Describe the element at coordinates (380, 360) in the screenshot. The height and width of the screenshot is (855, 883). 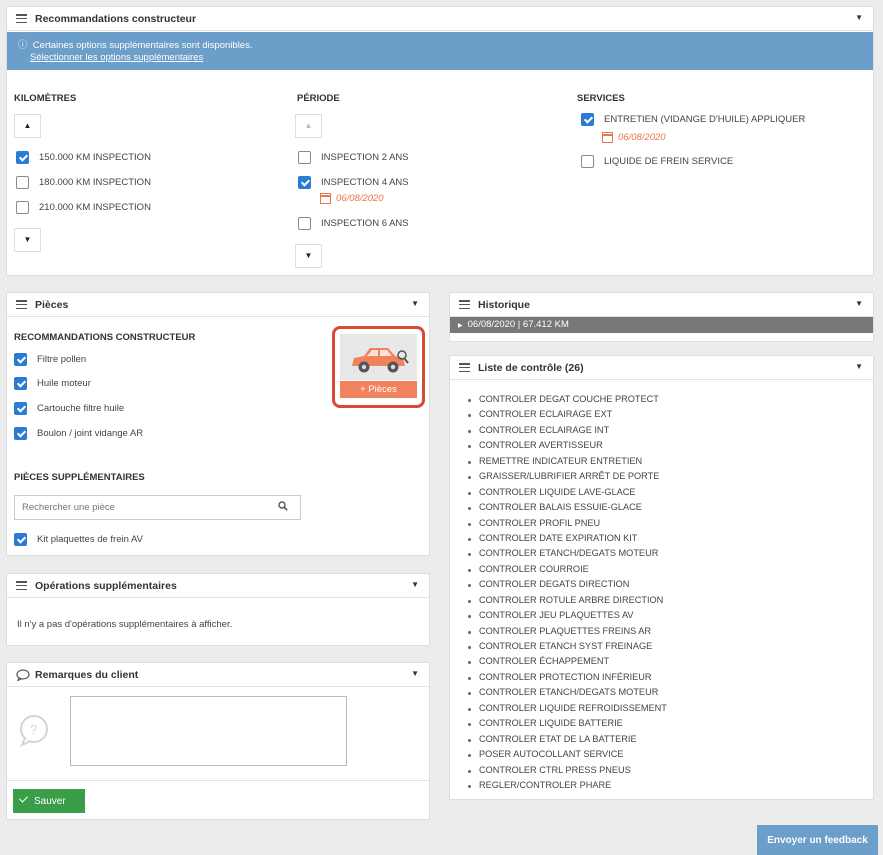
I see `car-icon` at that location.